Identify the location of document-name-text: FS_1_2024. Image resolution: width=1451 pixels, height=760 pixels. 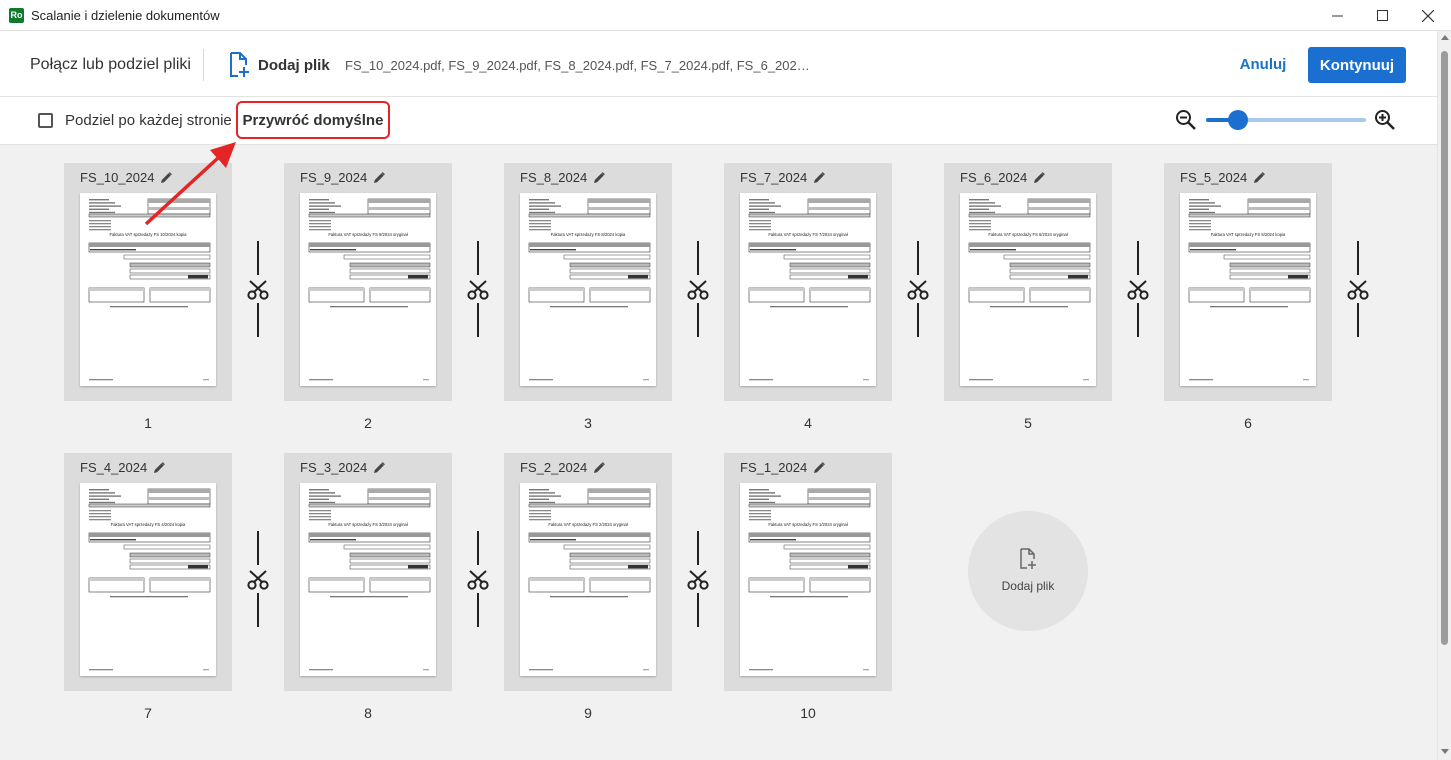
(774, 467).